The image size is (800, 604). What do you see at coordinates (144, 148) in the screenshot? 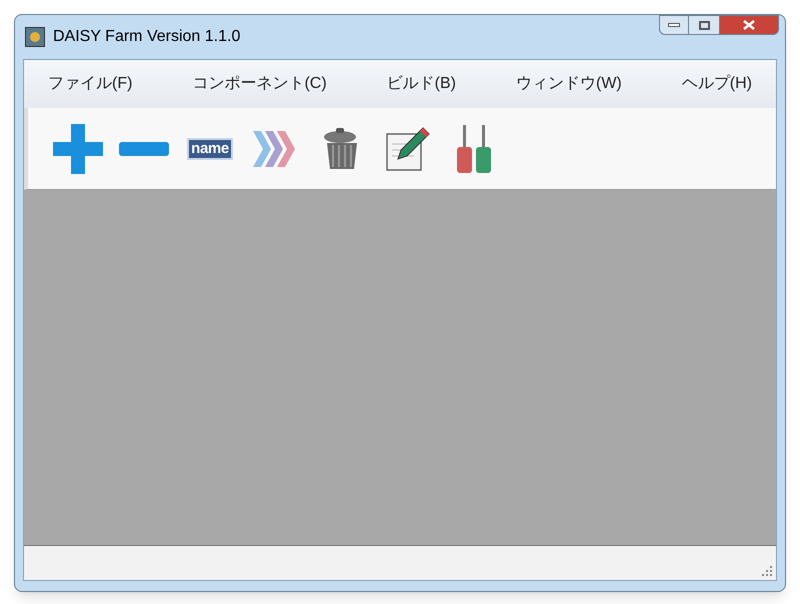
I see `minus-icon` at bounding box center [144, 148].